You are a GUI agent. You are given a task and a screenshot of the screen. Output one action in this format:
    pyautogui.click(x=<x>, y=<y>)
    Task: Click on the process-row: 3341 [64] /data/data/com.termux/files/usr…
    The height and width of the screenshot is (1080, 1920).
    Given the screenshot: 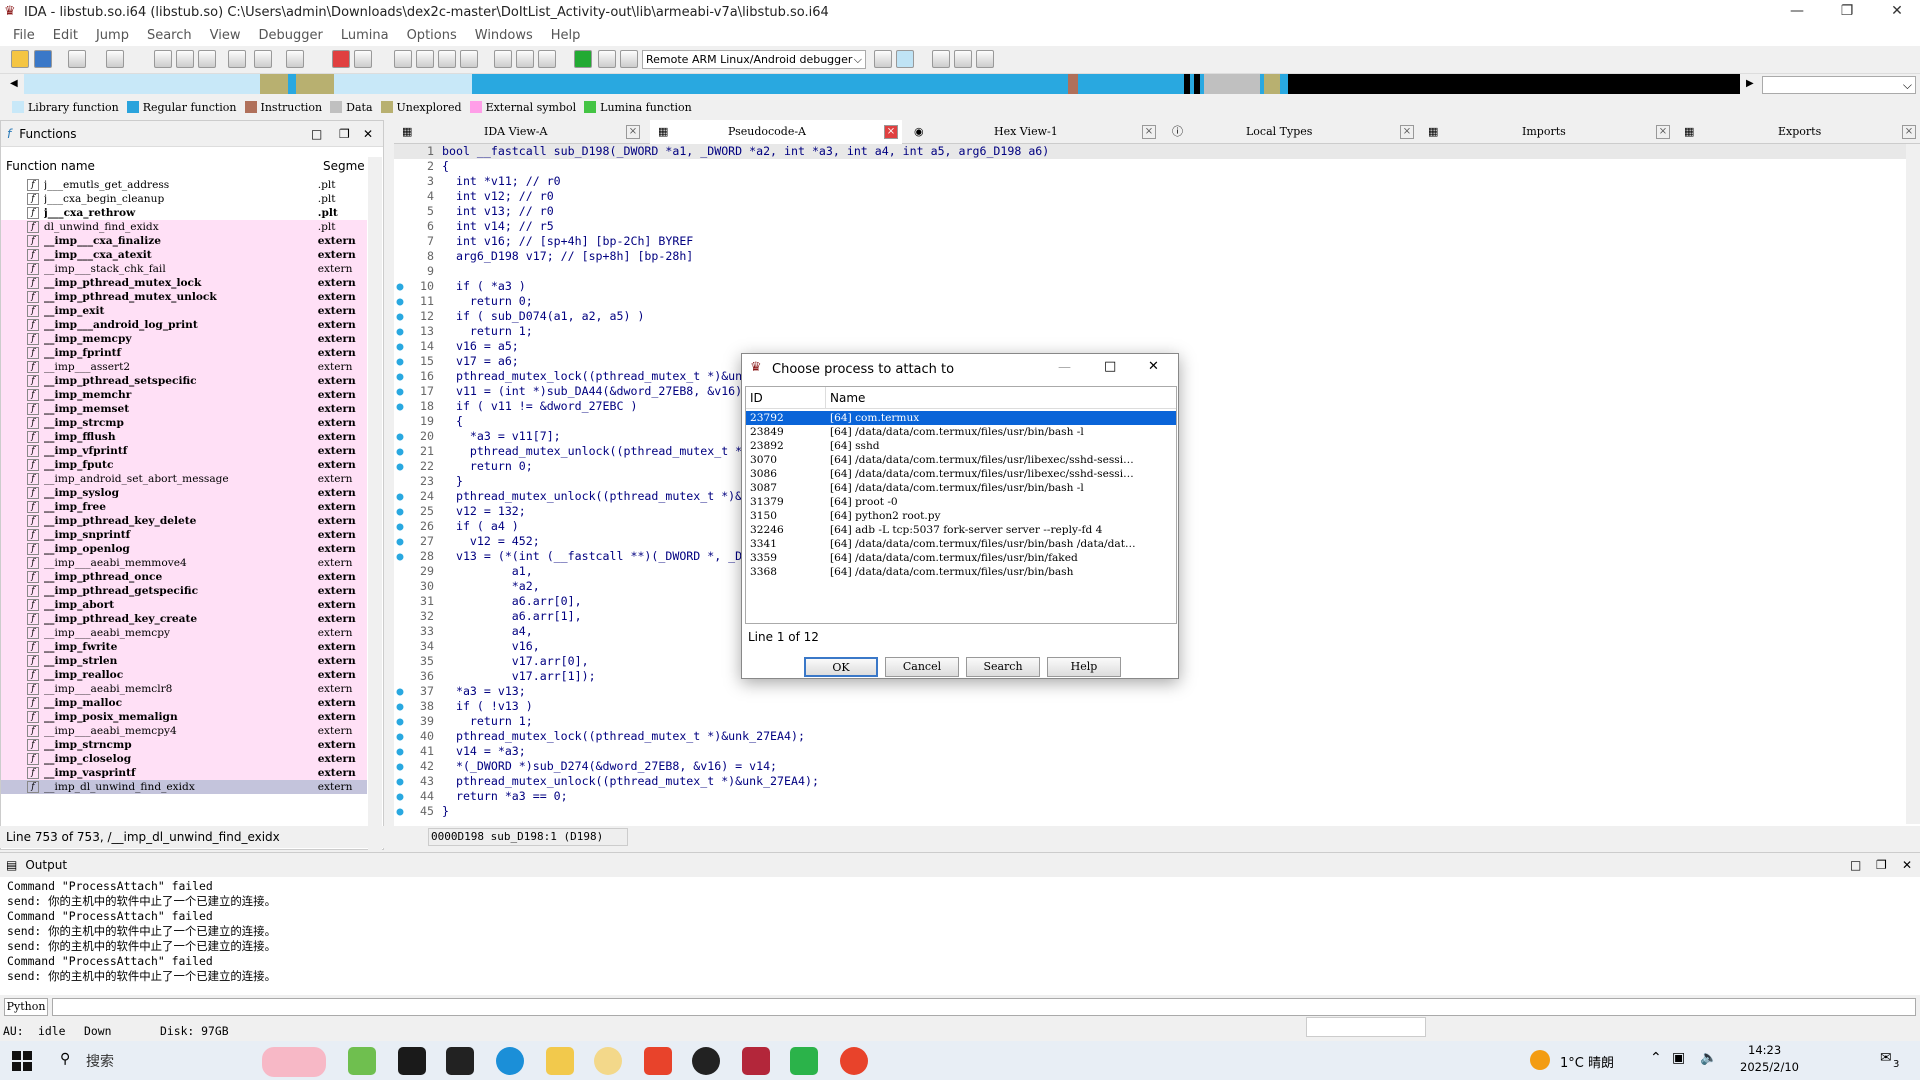 What is the action you would take?
    pyautogui.click(x=961, y=544)
    